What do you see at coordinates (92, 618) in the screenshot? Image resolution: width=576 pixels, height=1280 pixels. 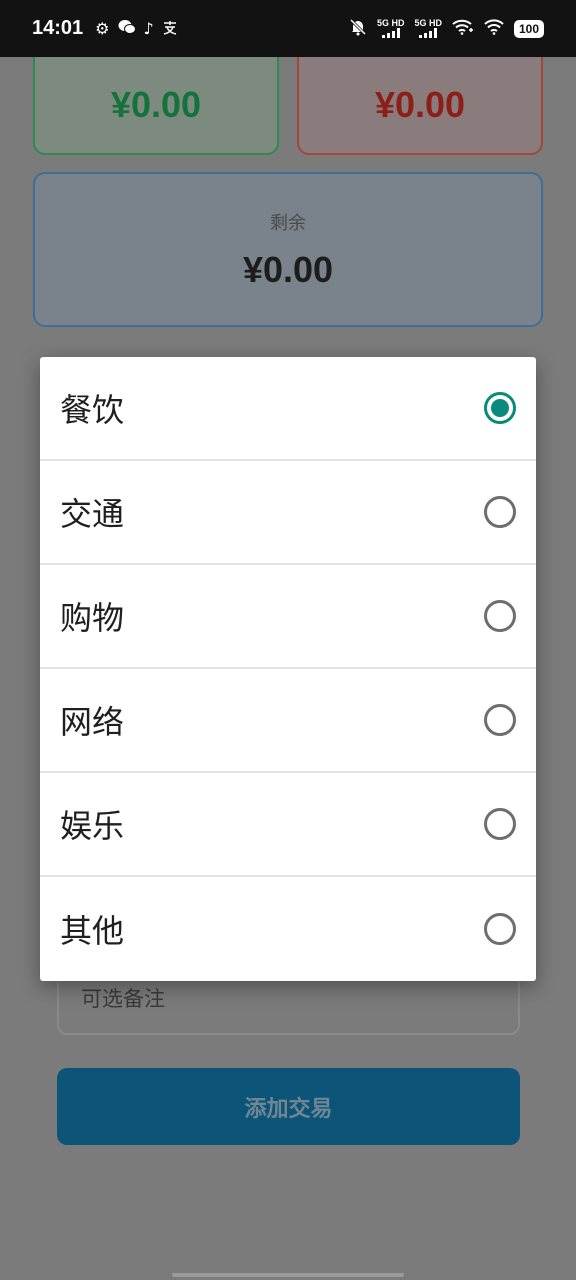 I see `category-option-label: 购物` at bounding box center [92, 618].